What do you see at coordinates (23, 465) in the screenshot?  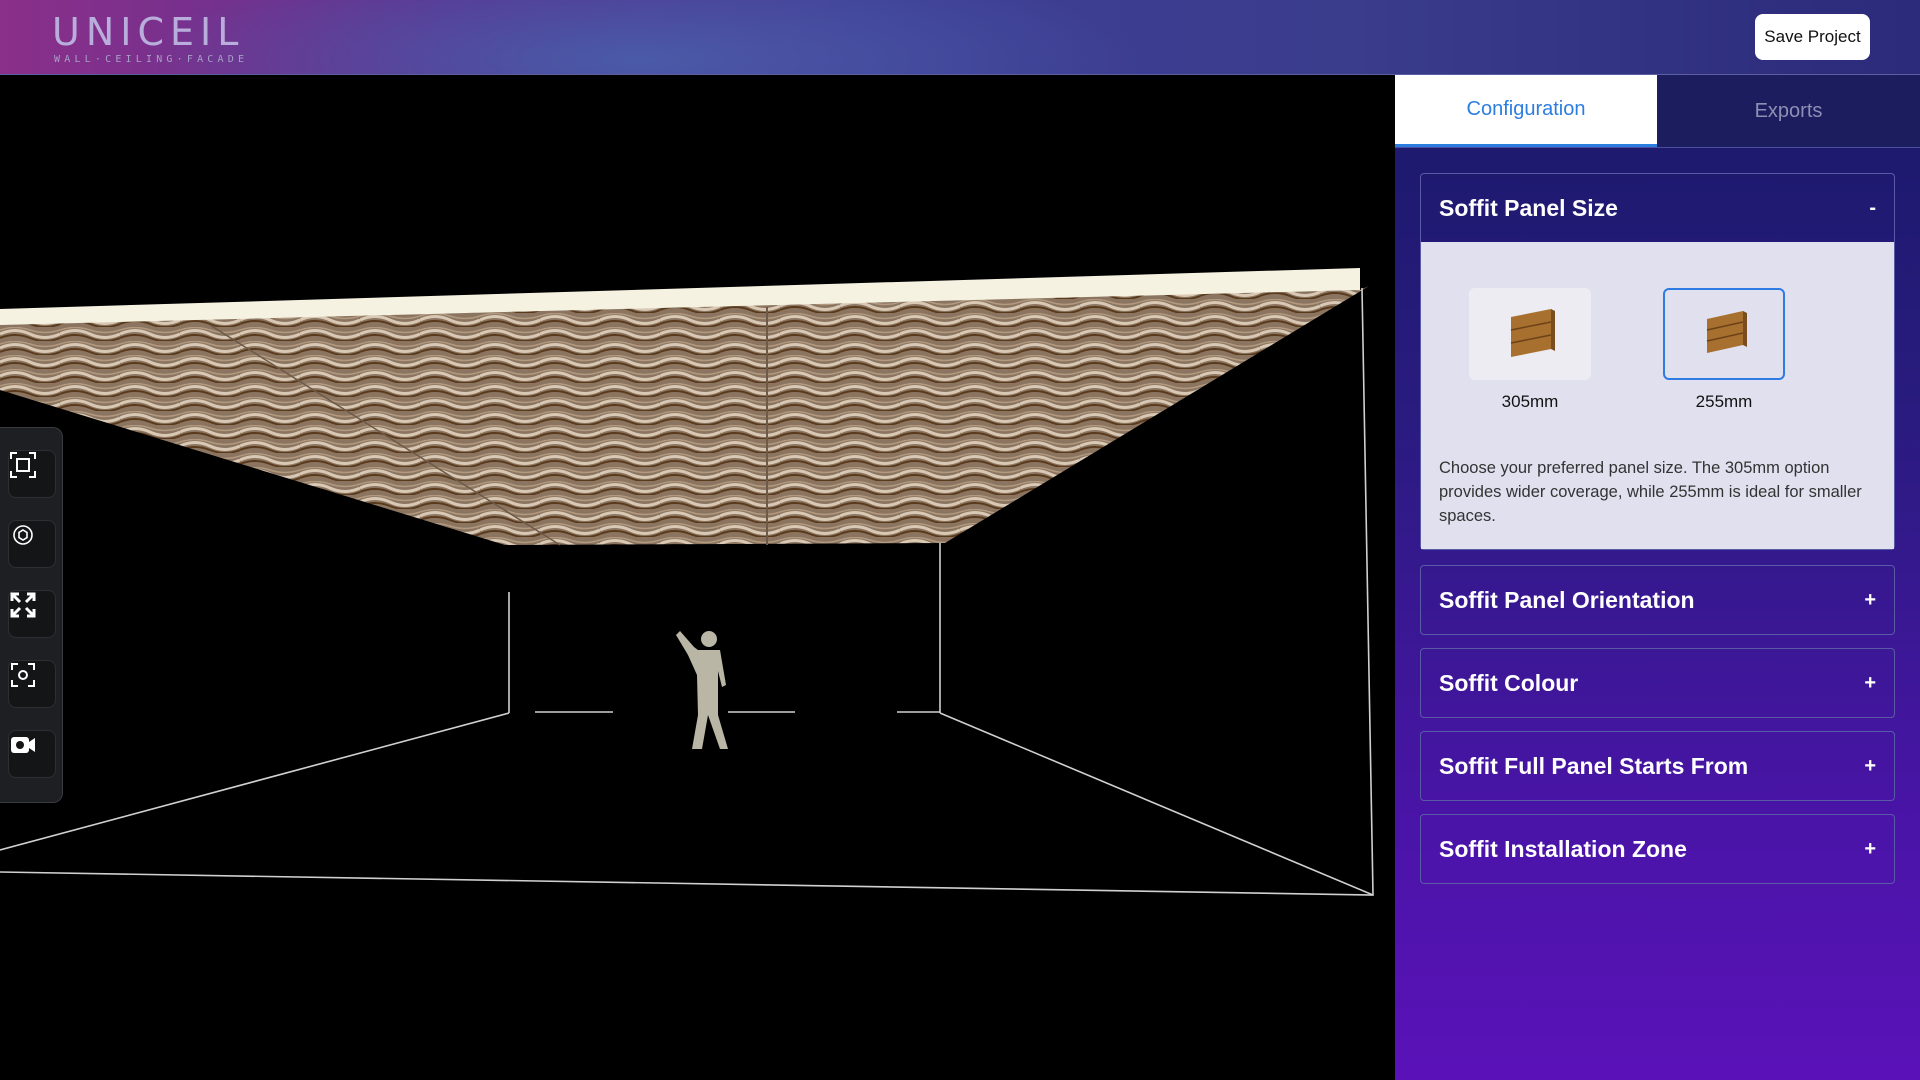 I see `frame-icon` at bounding box center [23, 465].